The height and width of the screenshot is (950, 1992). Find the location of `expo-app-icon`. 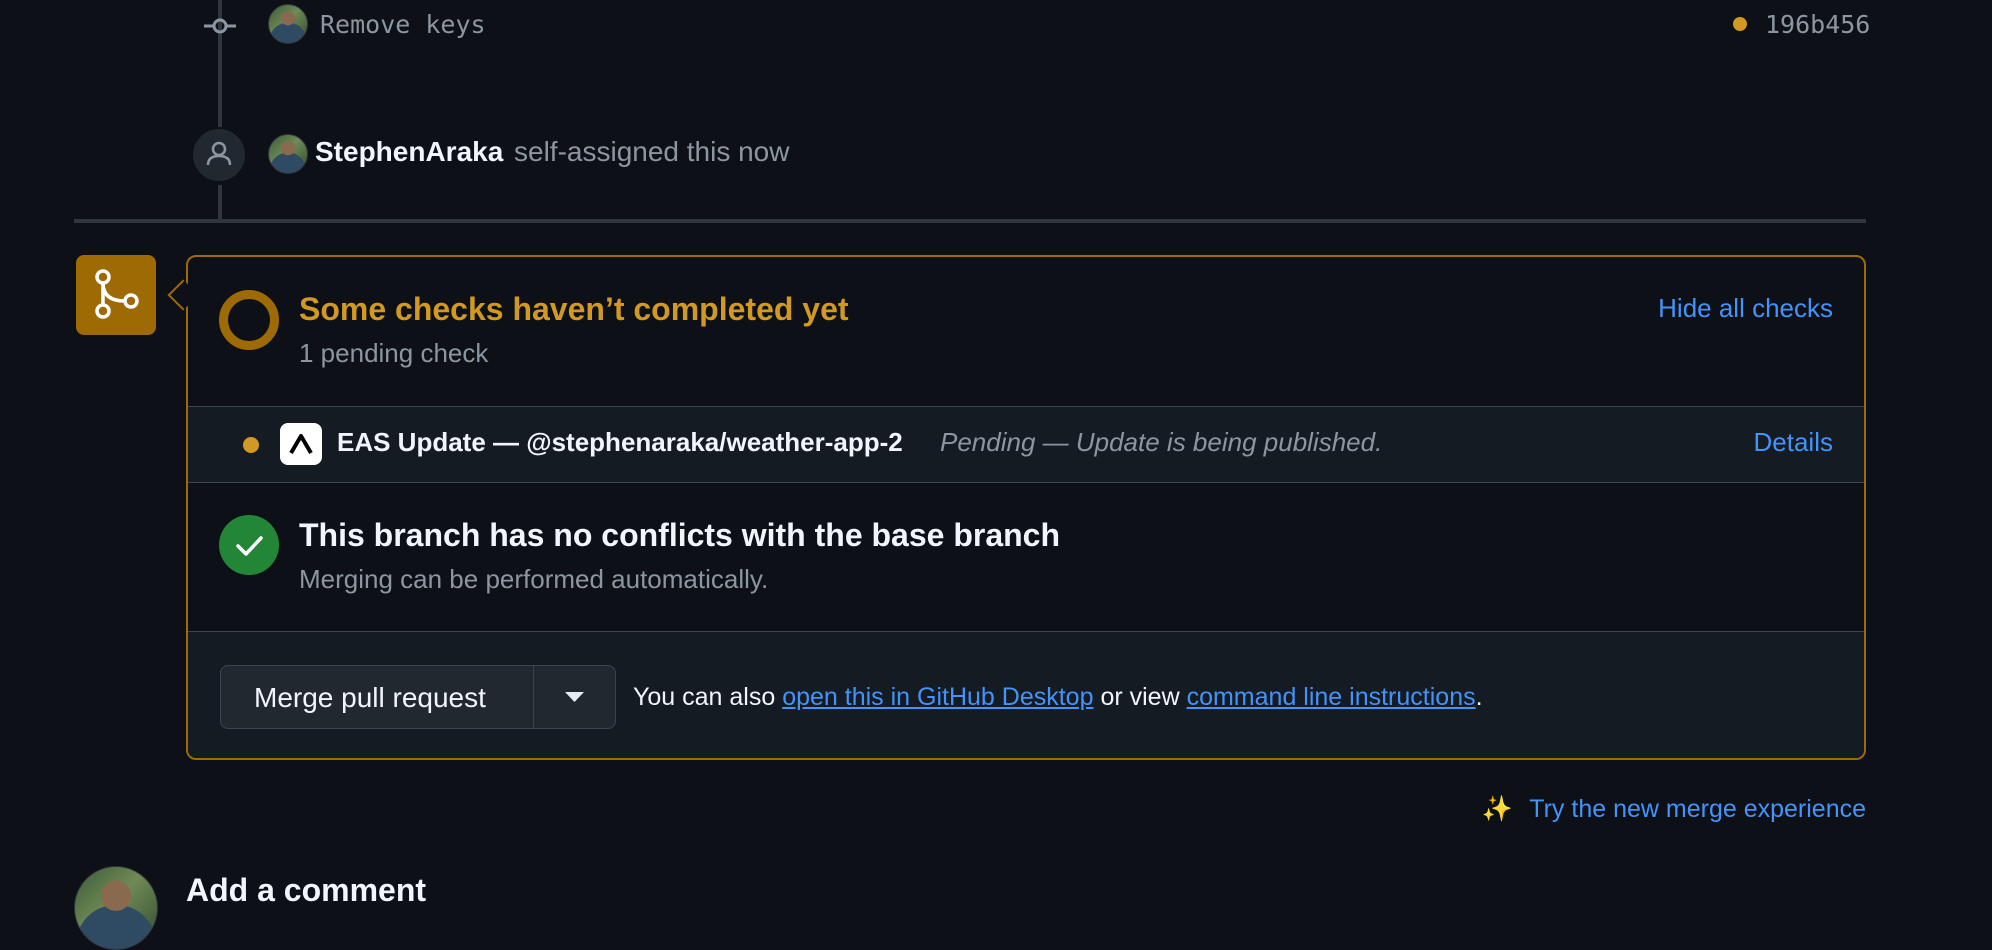

expo-app-icon is located at coordinates (301, 444).